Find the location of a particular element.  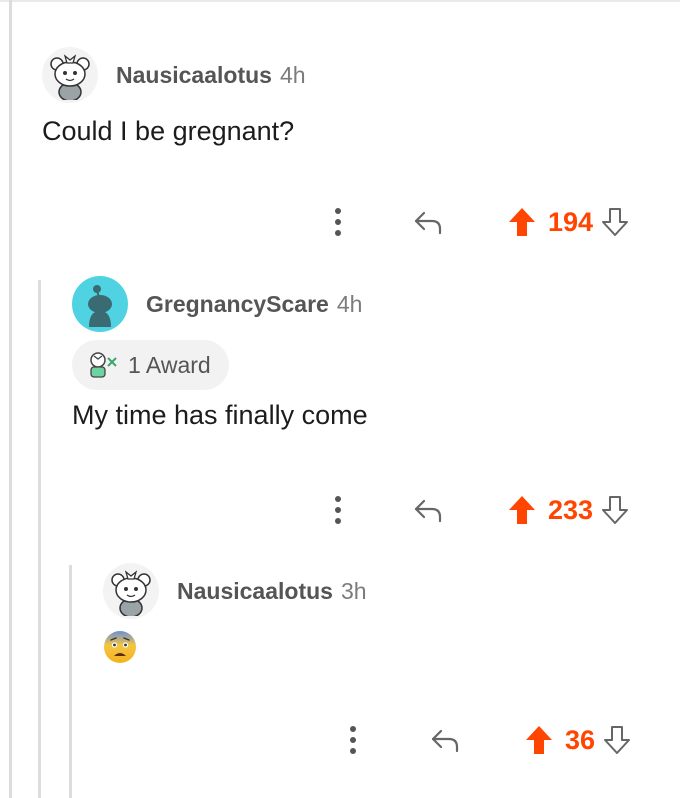

comment-actions: 233 is located at coordinates (474, 510).